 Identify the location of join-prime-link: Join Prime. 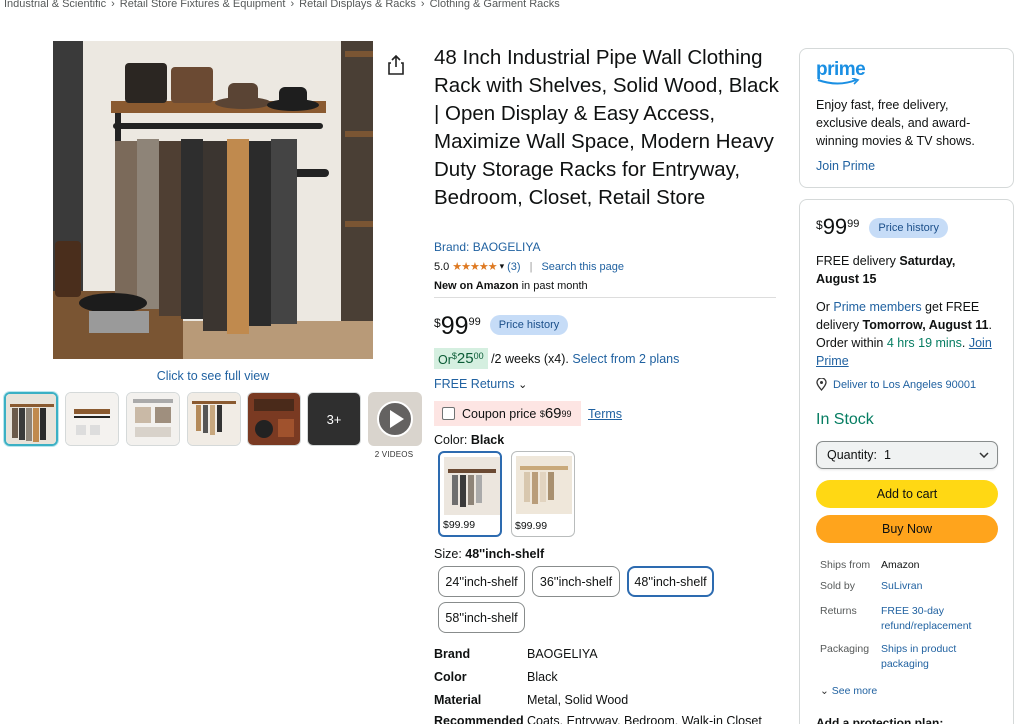
(845, 166).